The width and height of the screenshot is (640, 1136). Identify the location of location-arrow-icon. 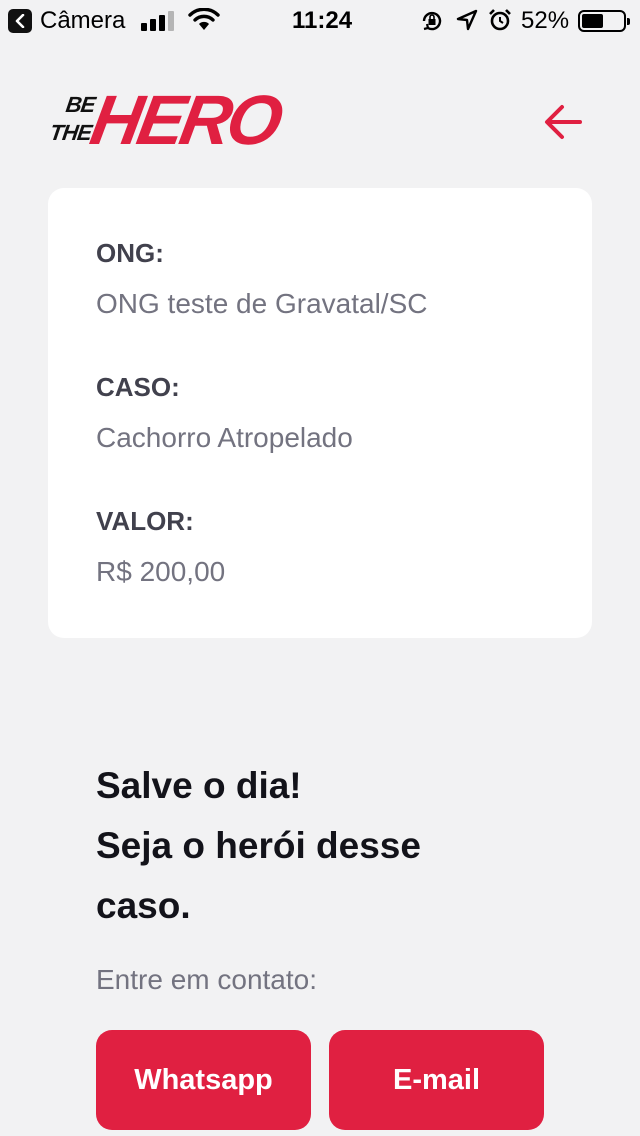
(467, 20).